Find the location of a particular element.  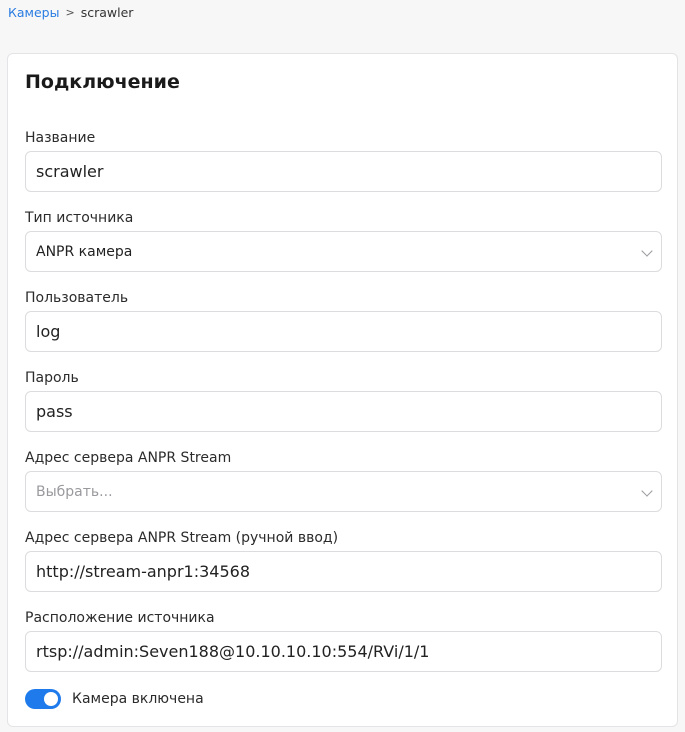

source-type-value: ANPR камера is located at coordinates (84, 251).